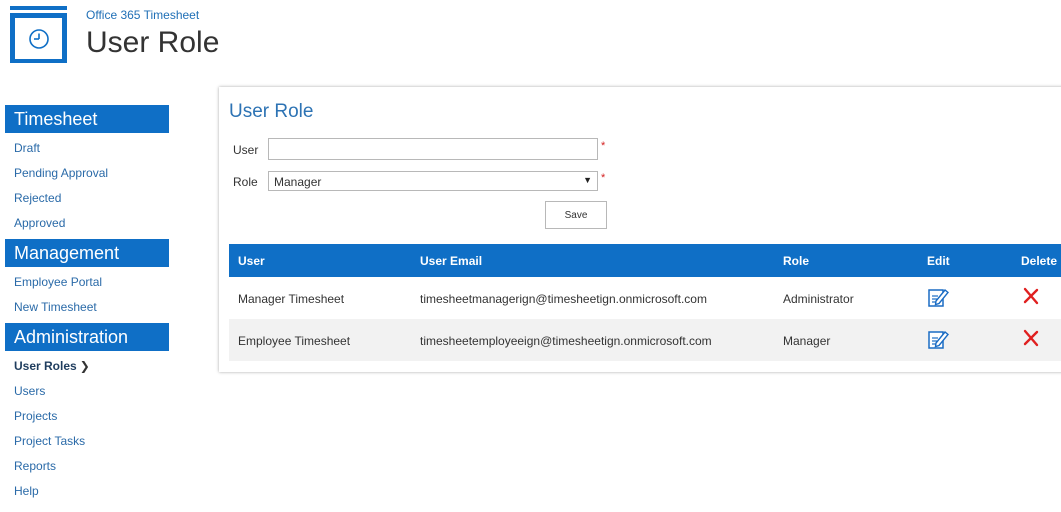  What do you see at coordinates (245, 182) in the screenshot?
I see `role-label: Role` at bounding box center [245, 182].